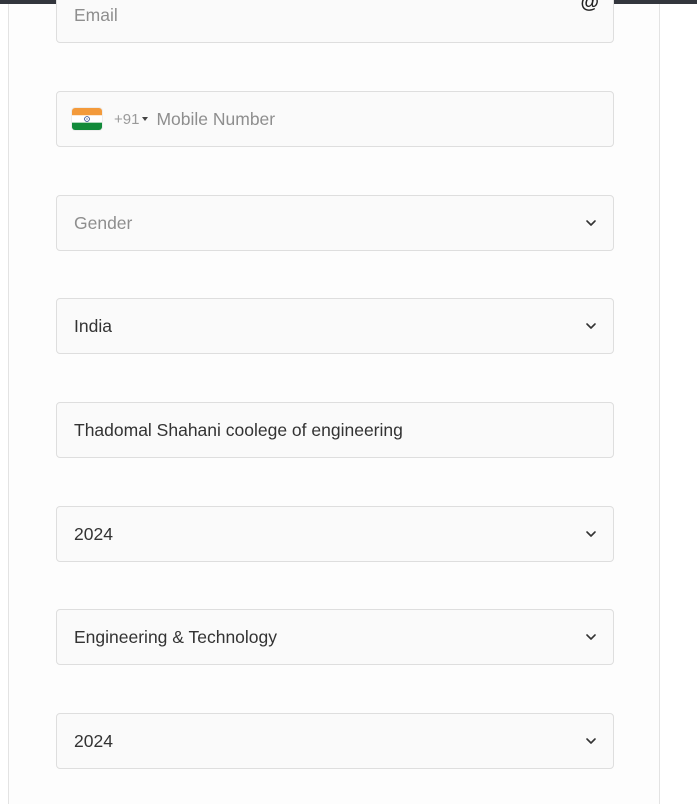 This screenshot has width=697, height=804. Describe the element at coordinates (127, 119) in the screenshot. I see `dial-code: +91` at that location.